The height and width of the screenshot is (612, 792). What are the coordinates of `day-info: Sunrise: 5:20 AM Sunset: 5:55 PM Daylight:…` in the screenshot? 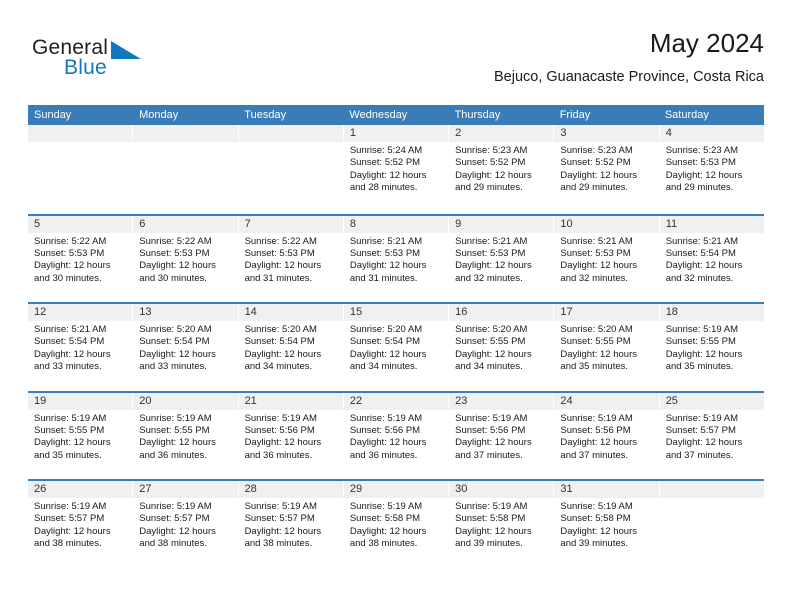 It's located at (501, 347).